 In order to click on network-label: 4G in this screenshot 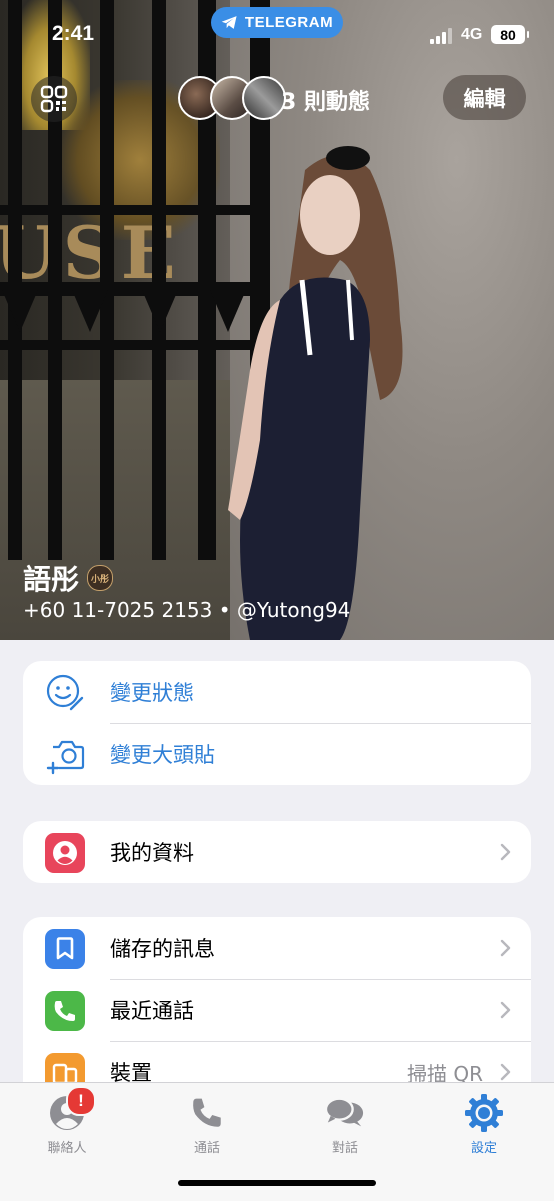, I will do `click(472, 34)`.